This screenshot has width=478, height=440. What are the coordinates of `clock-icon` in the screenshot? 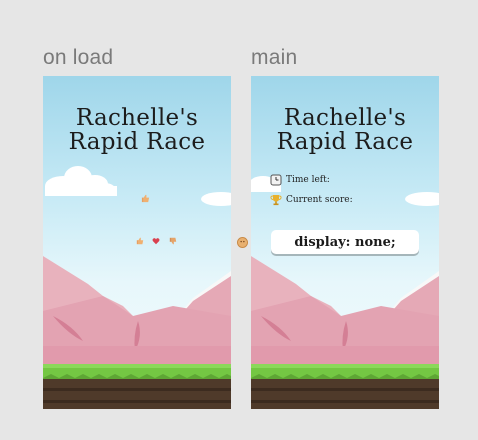 It's located at (276, 180).